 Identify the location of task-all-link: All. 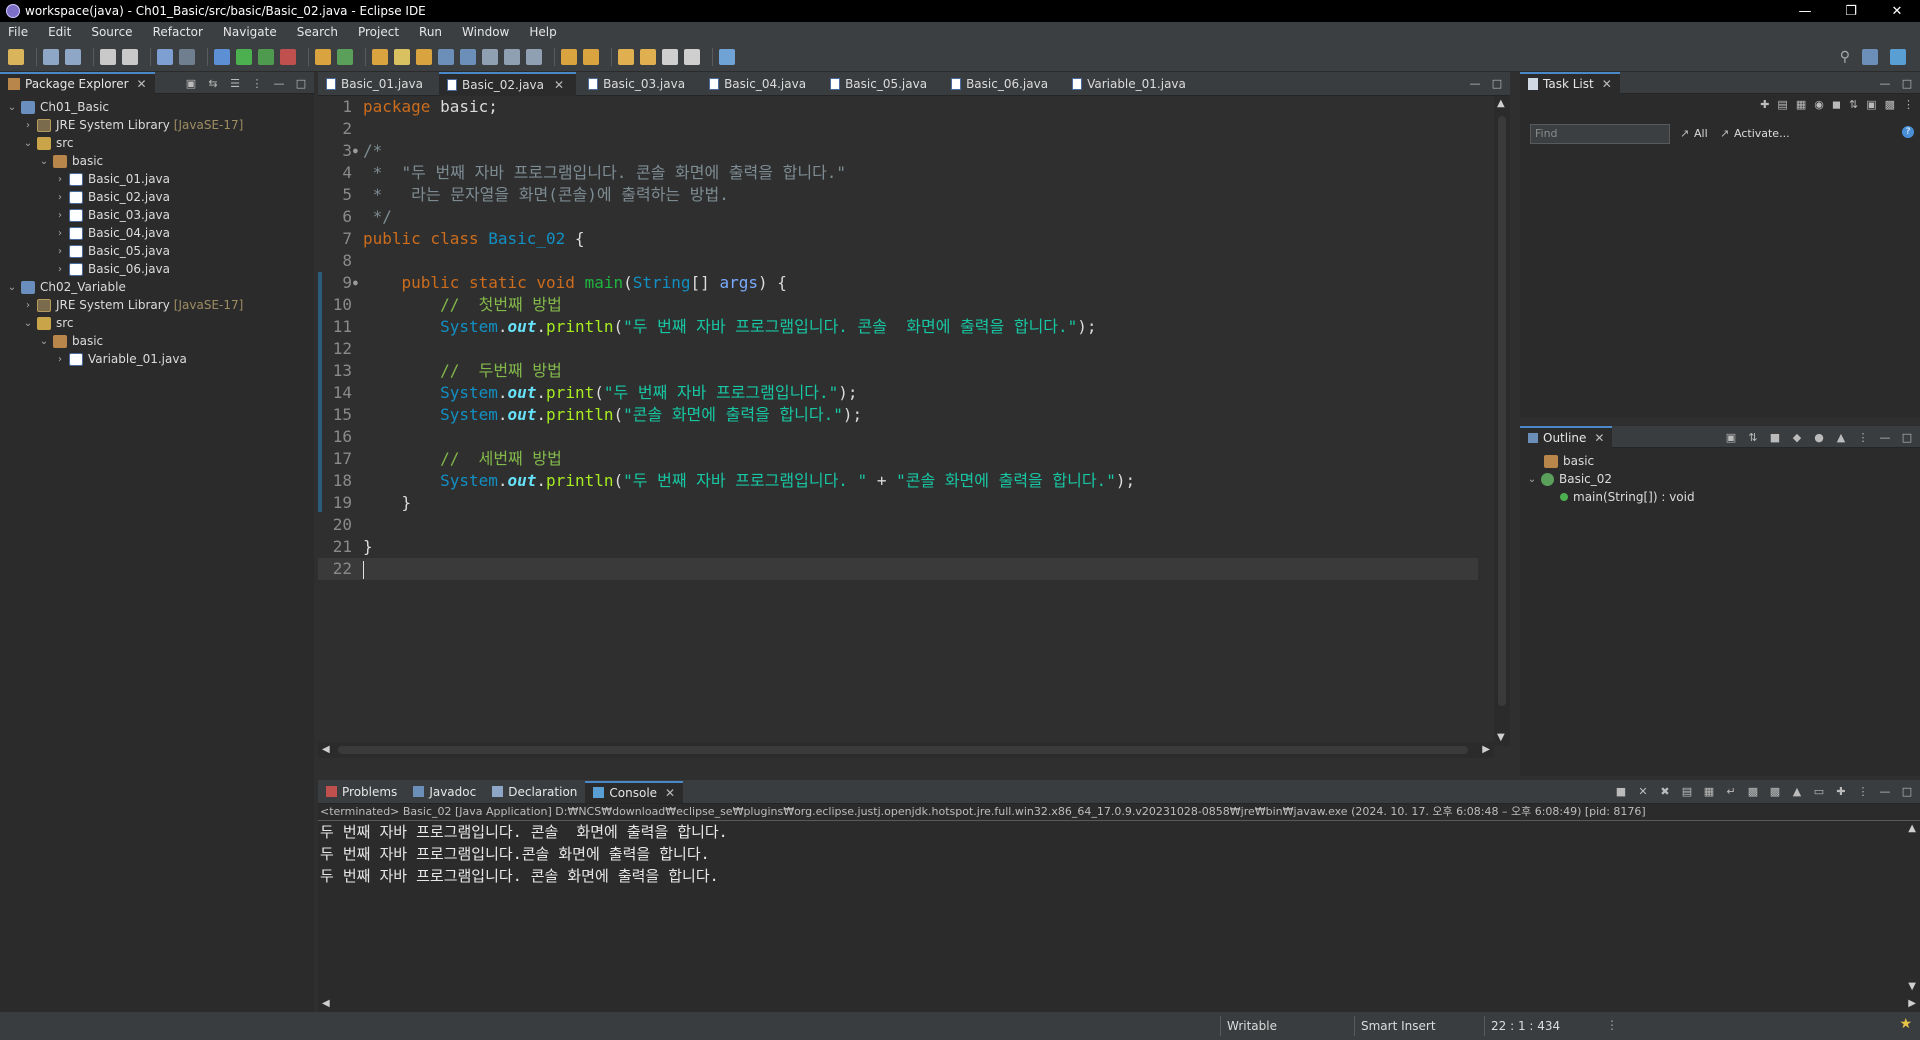
(1701, 133).